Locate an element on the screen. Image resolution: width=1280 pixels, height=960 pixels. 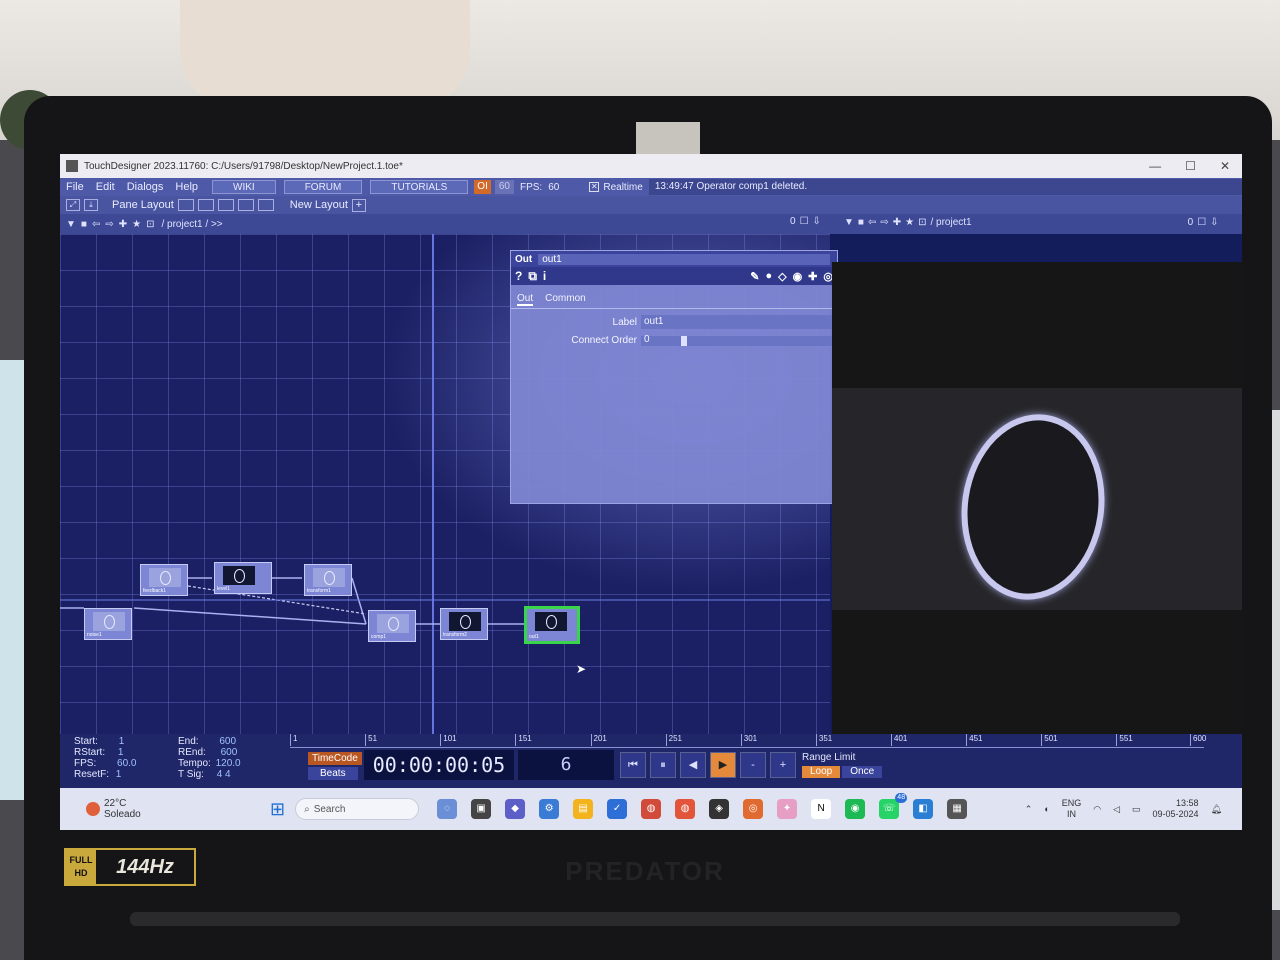
wifi-icon: ◠ is located at coordinates (1097, 809).